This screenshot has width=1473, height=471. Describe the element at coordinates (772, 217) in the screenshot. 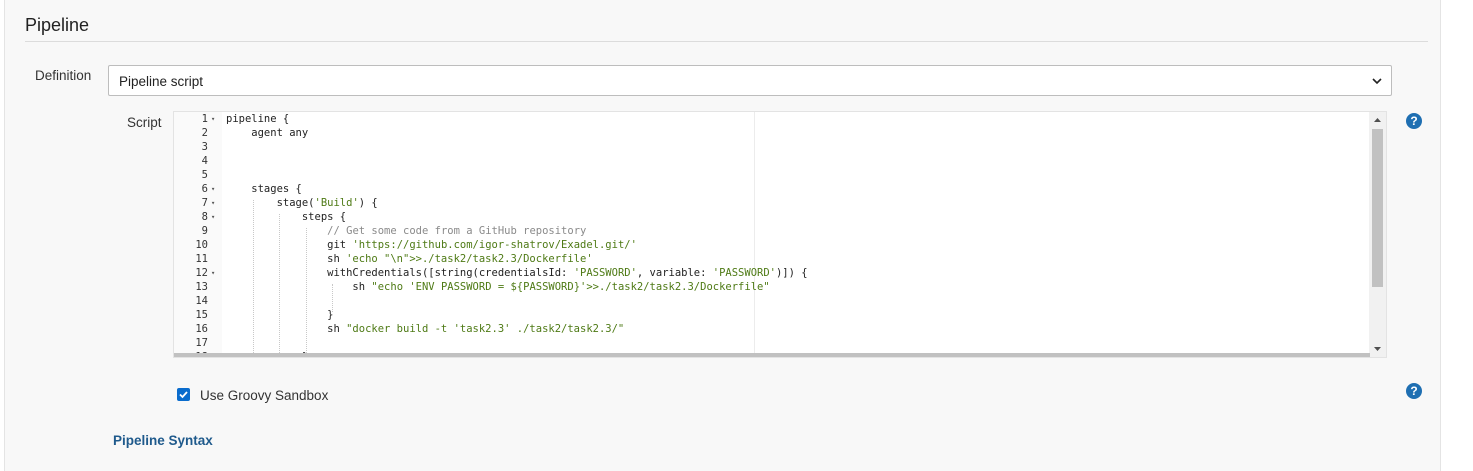

I see `code-line: 8 ▾ steps {` at that location.